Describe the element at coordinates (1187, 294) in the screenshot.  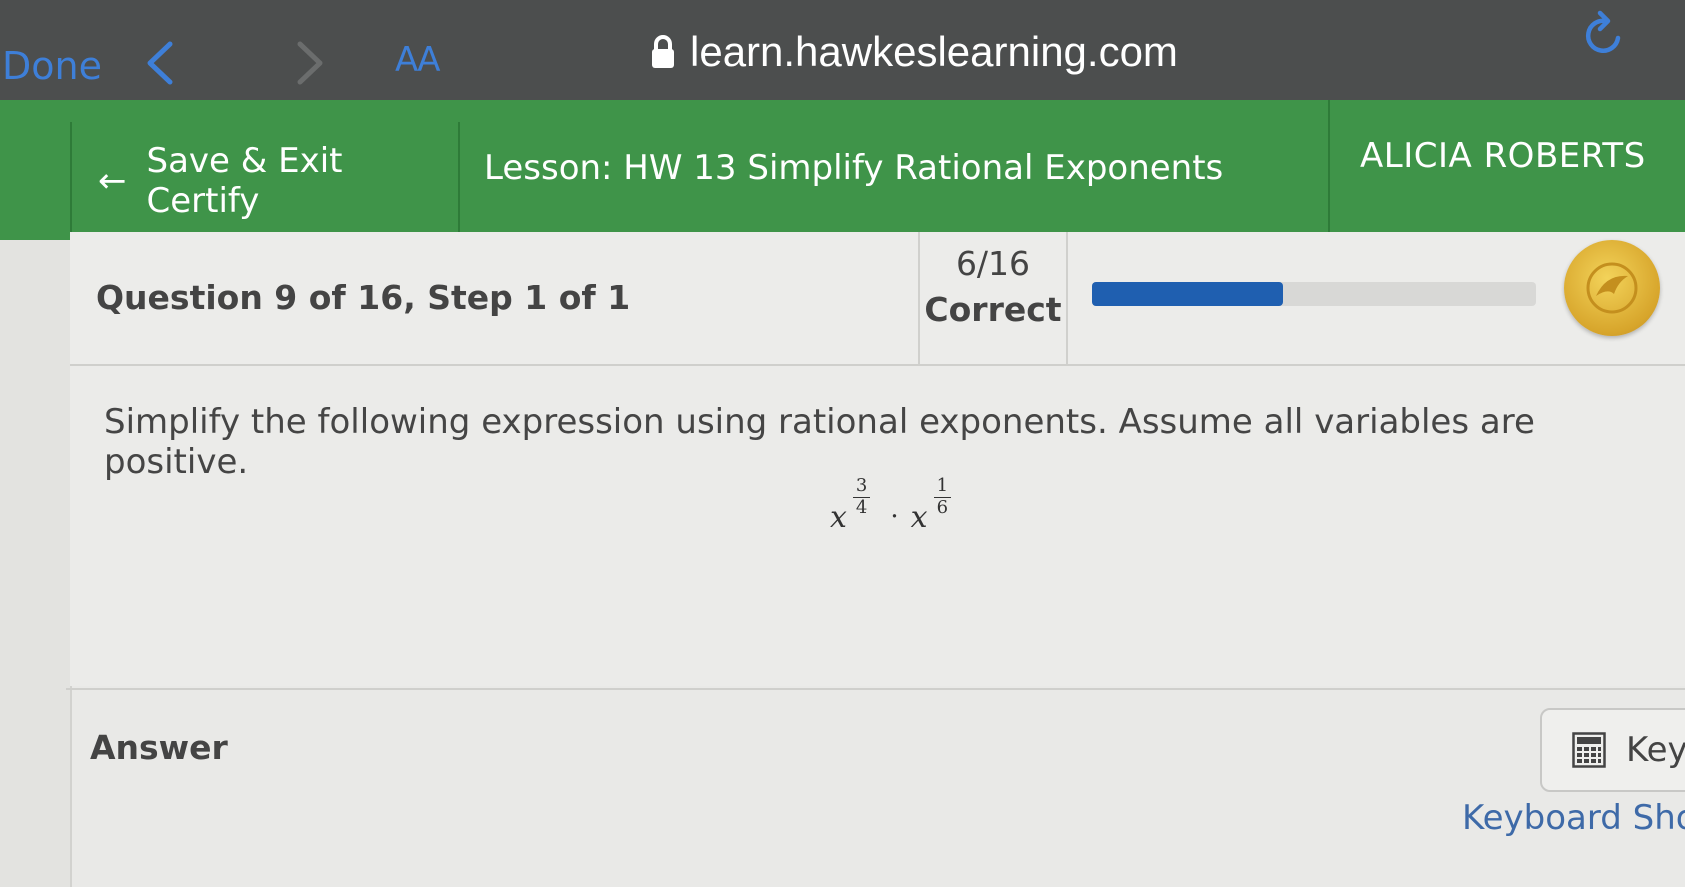
I see `progress-bar-fill` at that location.